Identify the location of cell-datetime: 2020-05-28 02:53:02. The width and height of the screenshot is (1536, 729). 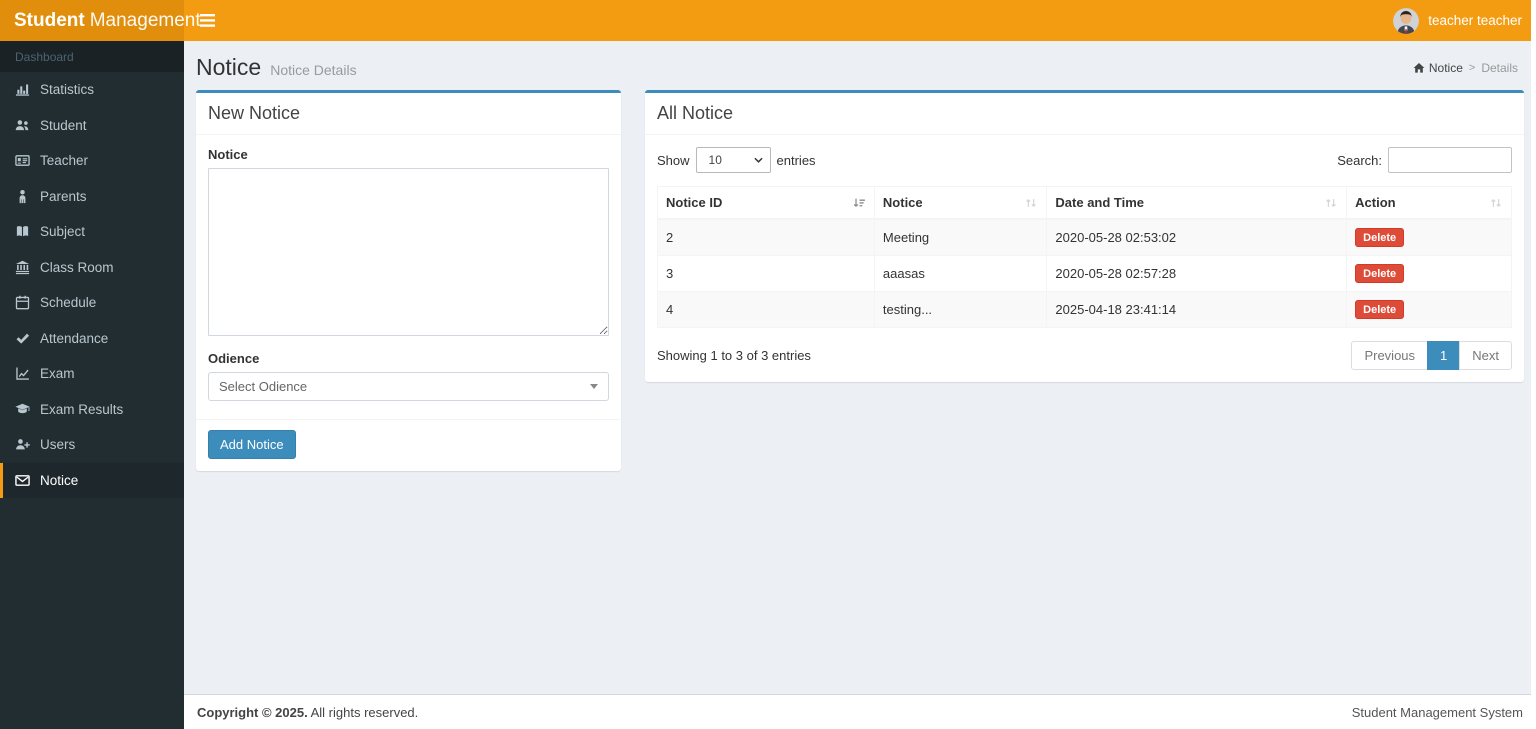
(1197, 237).